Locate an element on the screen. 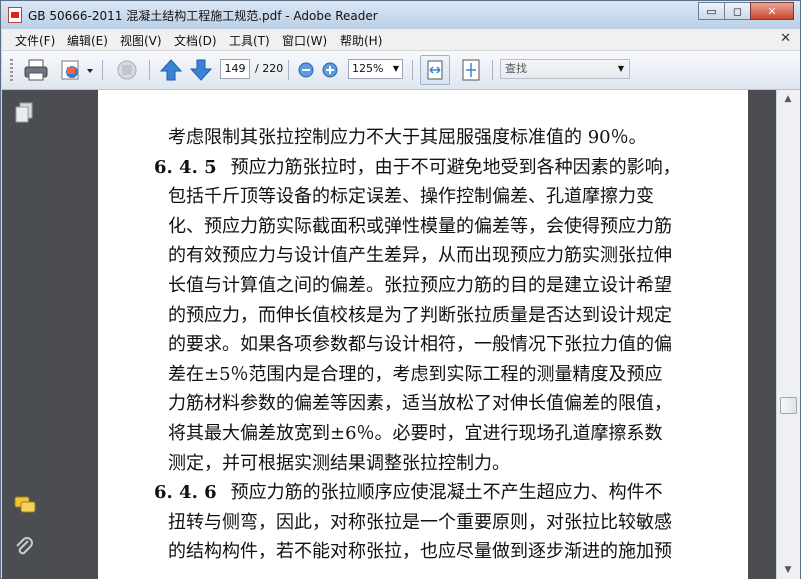  text-line: 的结构构件，若不能对称张拉，也应尽量做到逐步渐进的施加预 is located at coordinates (436, 552).